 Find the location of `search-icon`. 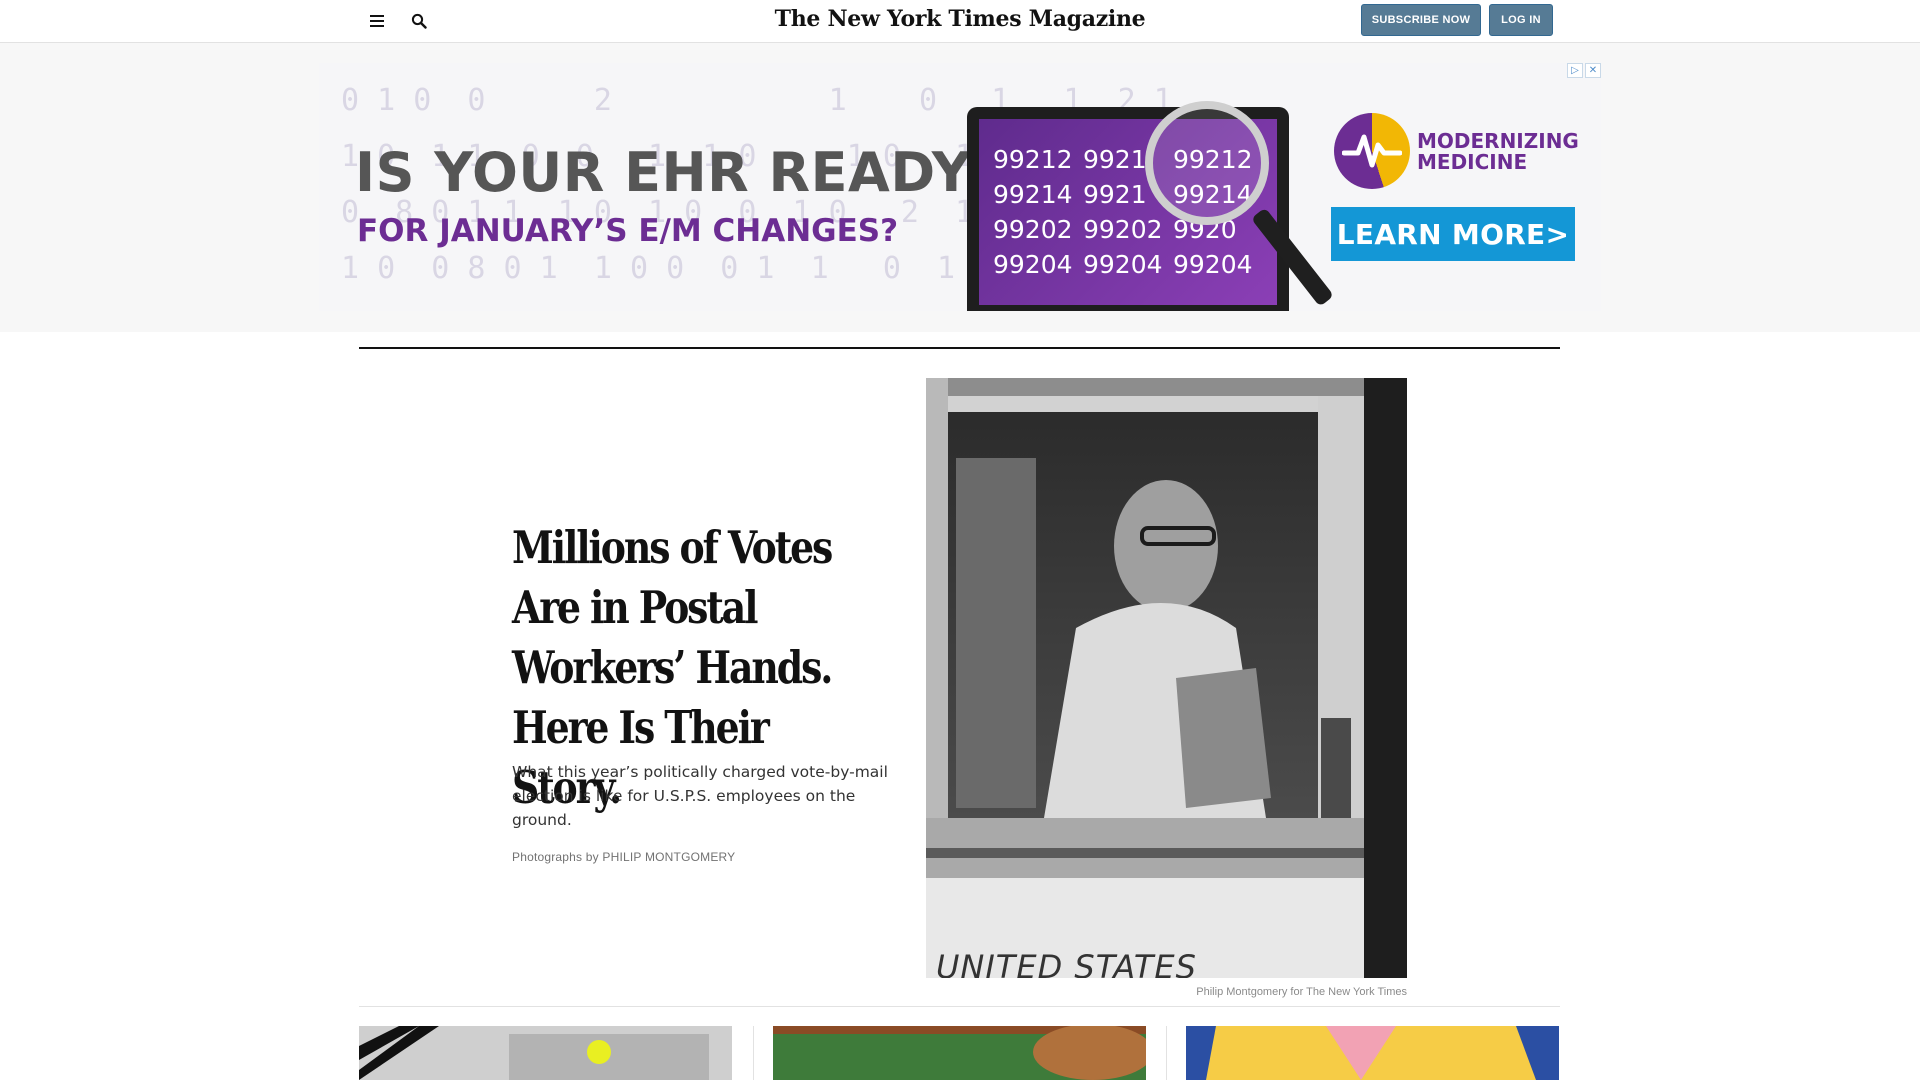

search-icon is located at coordinates (419, 21).